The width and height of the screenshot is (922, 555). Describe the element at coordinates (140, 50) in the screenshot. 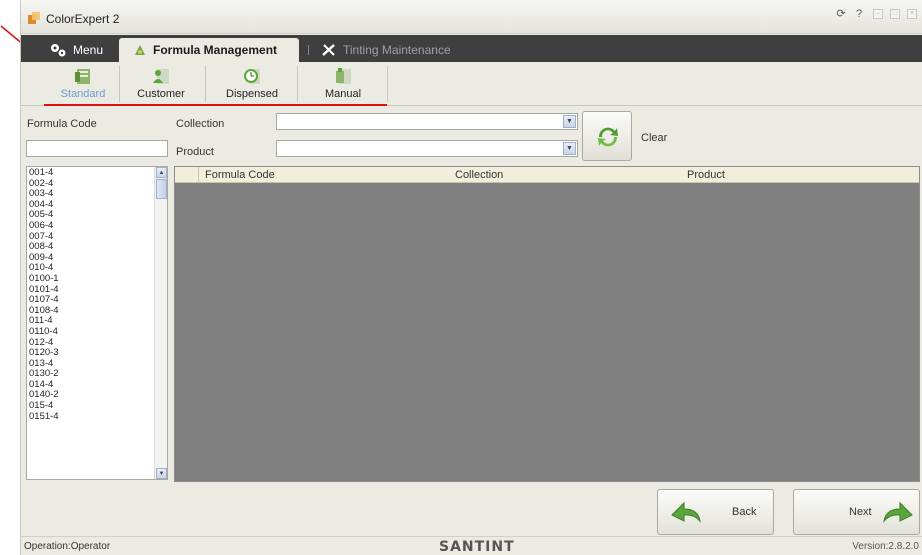

I see `formula-icon` at that location.